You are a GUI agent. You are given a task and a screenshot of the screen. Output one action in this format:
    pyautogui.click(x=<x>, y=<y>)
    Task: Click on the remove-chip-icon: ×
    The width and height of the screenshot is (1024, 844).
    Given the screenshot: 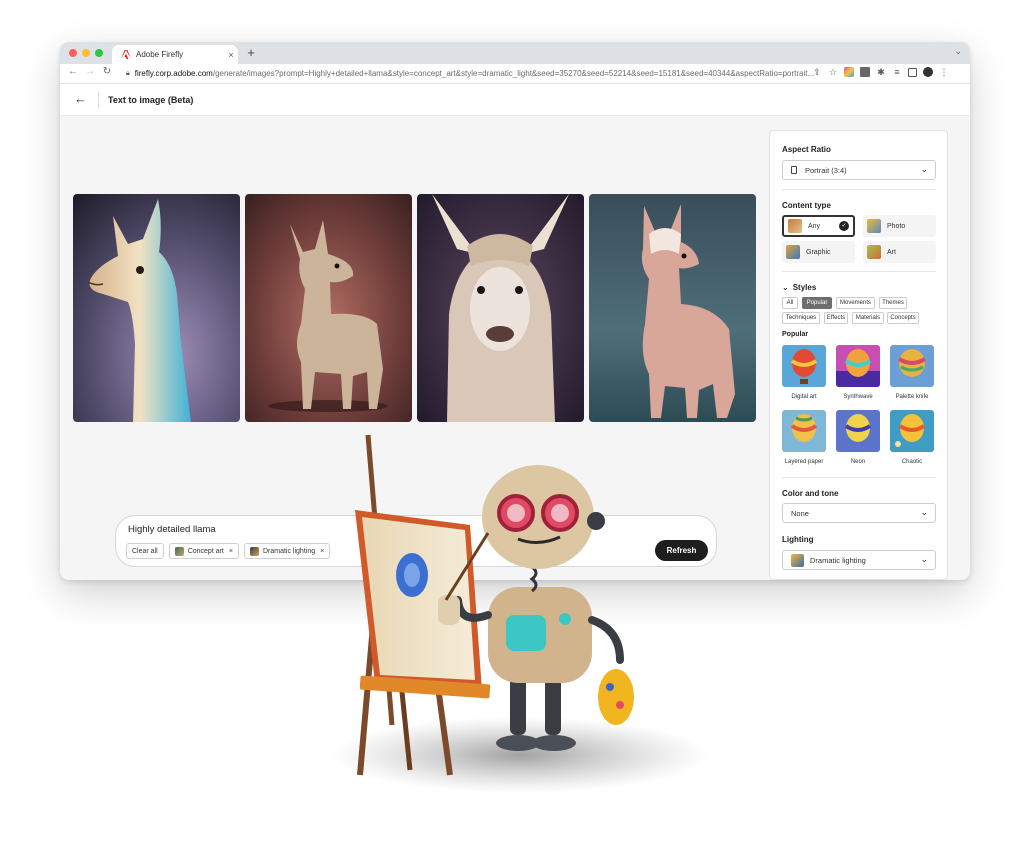 What is the action you would take?
    pyautogui.click(x=231, y=551)
    